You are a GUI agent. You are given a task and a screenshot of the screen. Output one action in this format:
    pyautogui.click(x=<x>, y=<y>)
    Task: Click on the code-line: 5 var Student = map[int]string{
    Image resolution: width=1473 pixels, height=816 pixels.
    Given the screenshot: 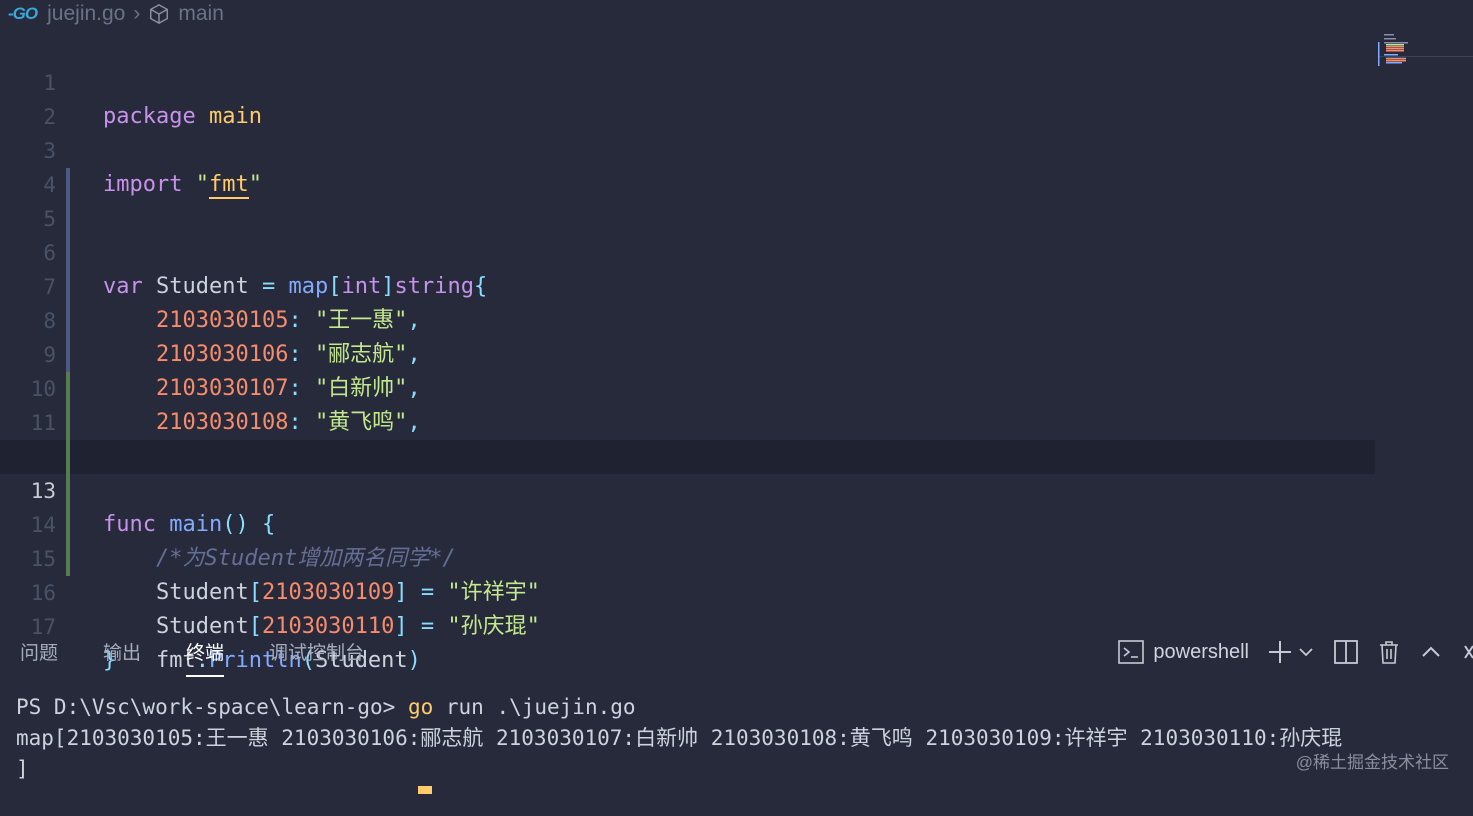 What is the action you would take?
    pyautogui.click(x=687, y=233)
    